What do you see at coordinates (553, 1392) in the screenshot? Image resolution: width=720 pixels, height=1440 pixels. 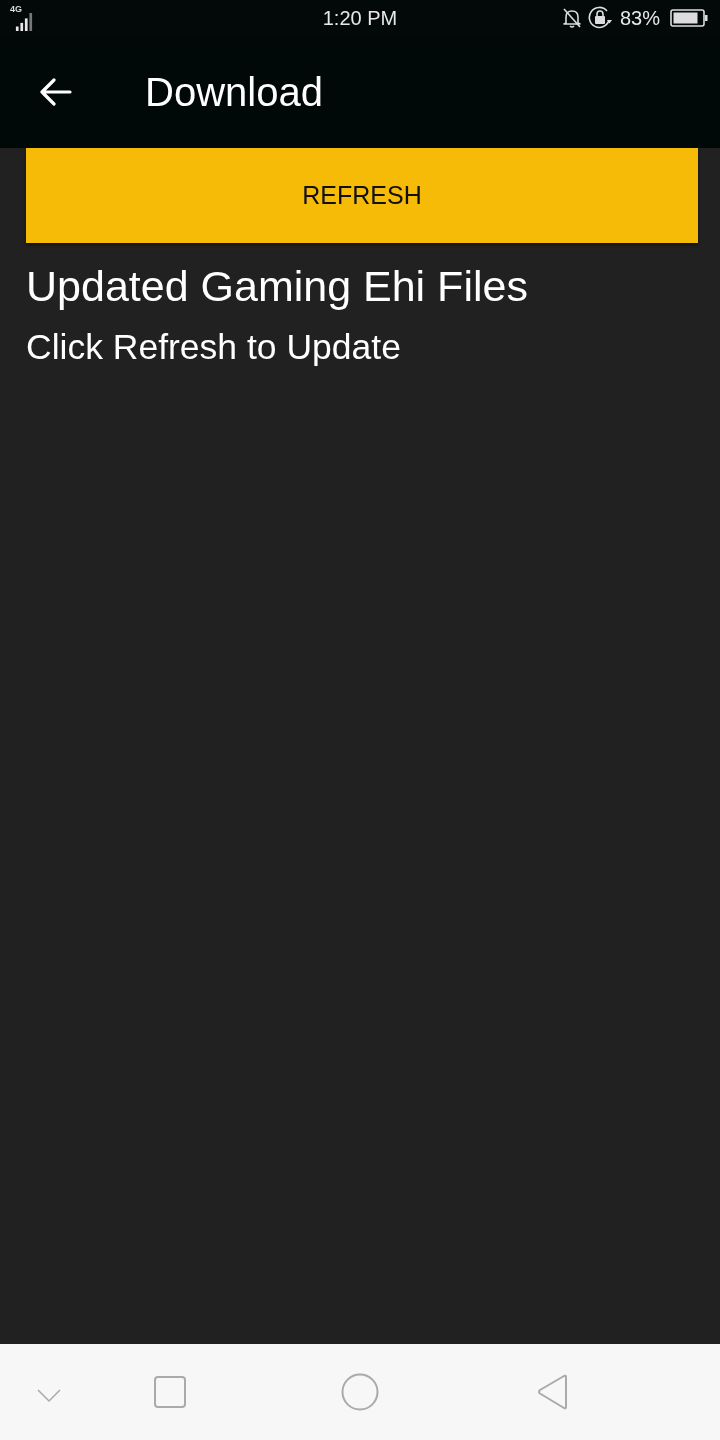 I see `back-triangle-icon` at bounding box center [553, 1392].